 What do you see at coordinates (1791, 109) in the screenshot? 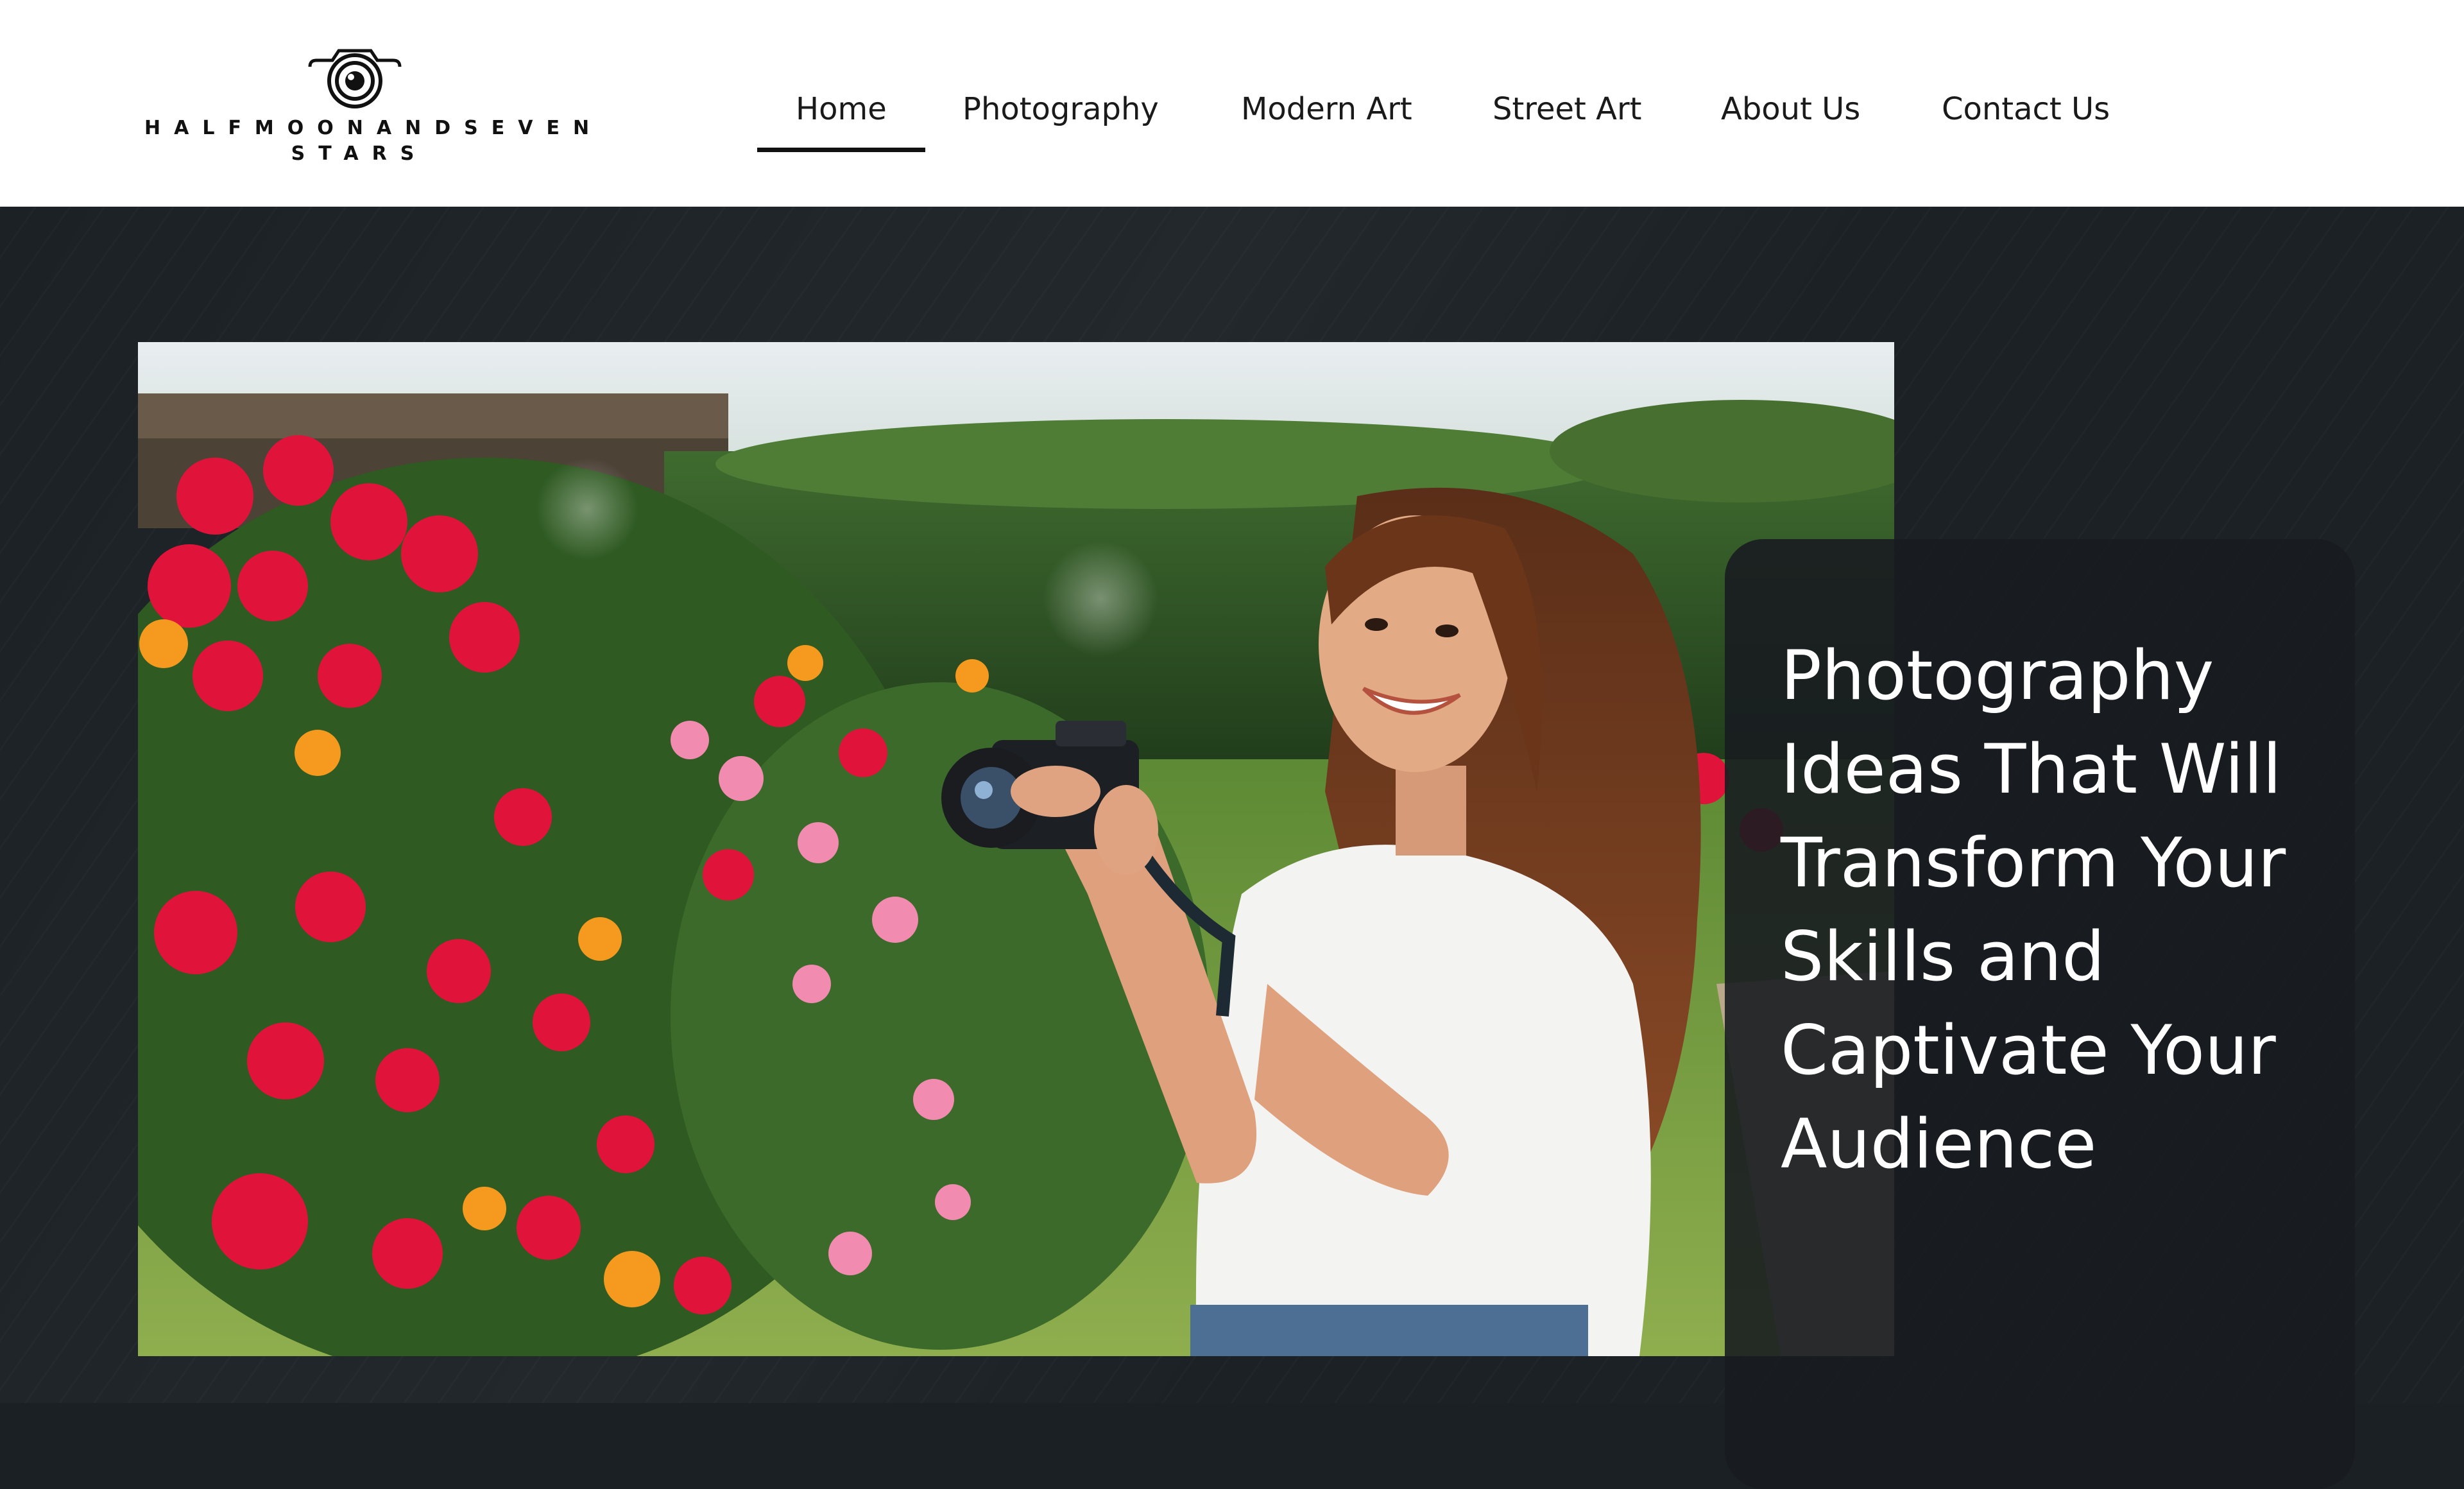
I see `nav-item-about-us: About Us` at bounding box center [1791, 109].